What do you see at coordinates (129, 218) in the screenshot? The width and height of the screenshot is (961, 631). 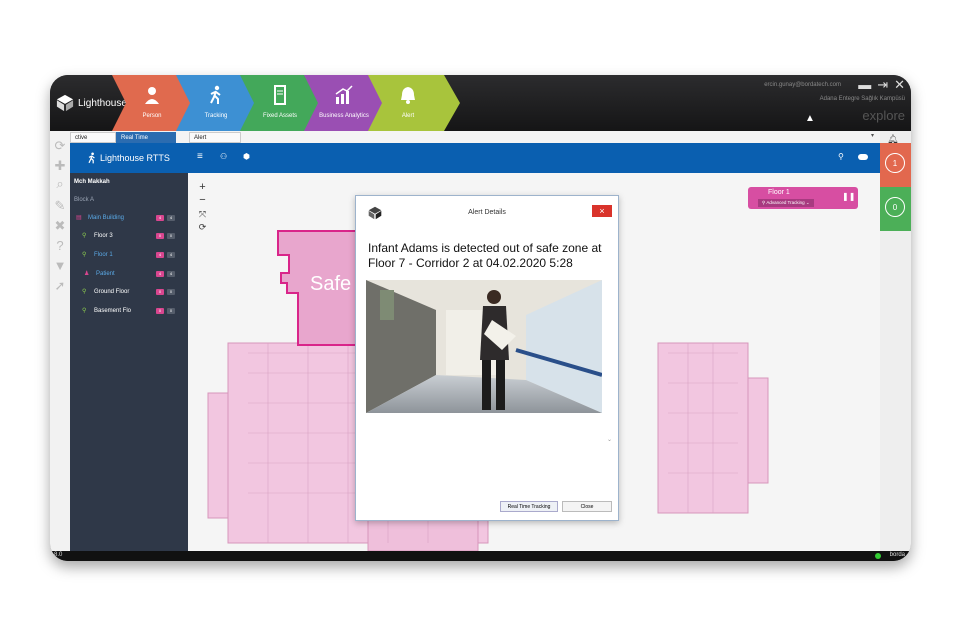 I see `tree-item: ▤ Main Building 4 4` at bounding box center [129, 218].